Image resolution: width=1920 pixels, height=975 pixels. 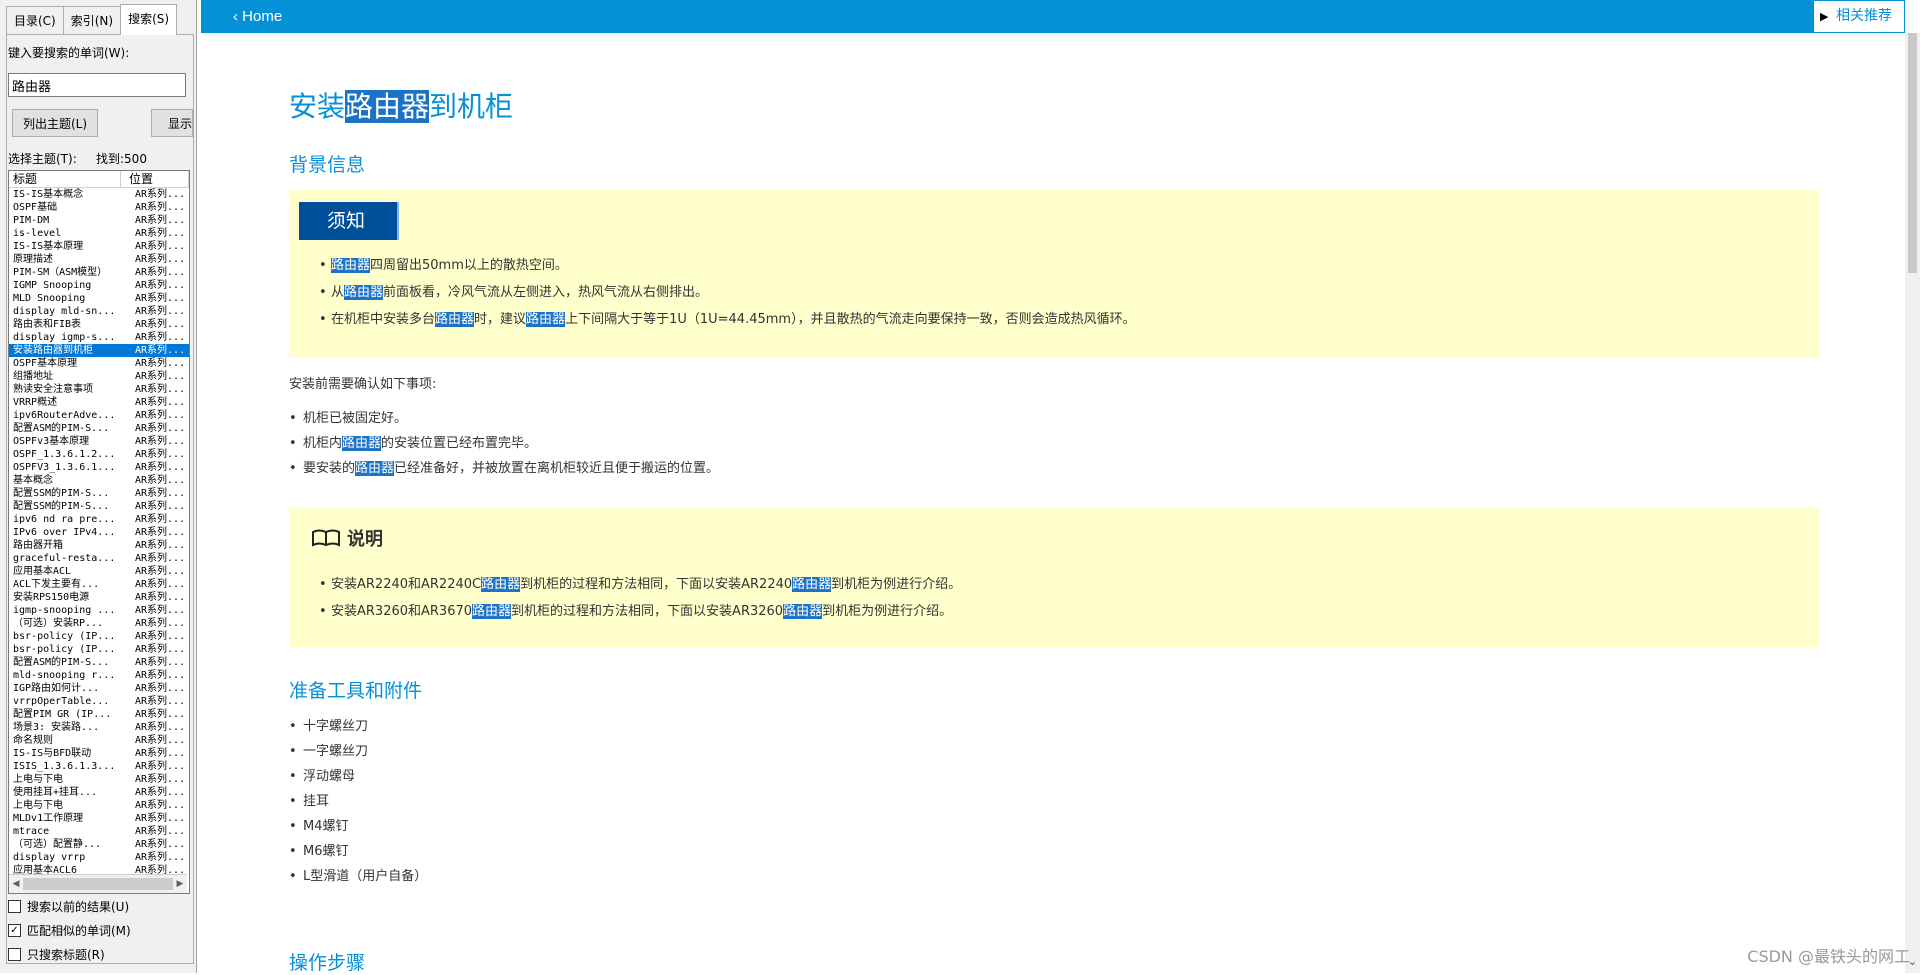 What do you see at coordinates (326, 826) in the screenshot?
I see `text-segment: M4螺钉` at bounding box center [326, 826].